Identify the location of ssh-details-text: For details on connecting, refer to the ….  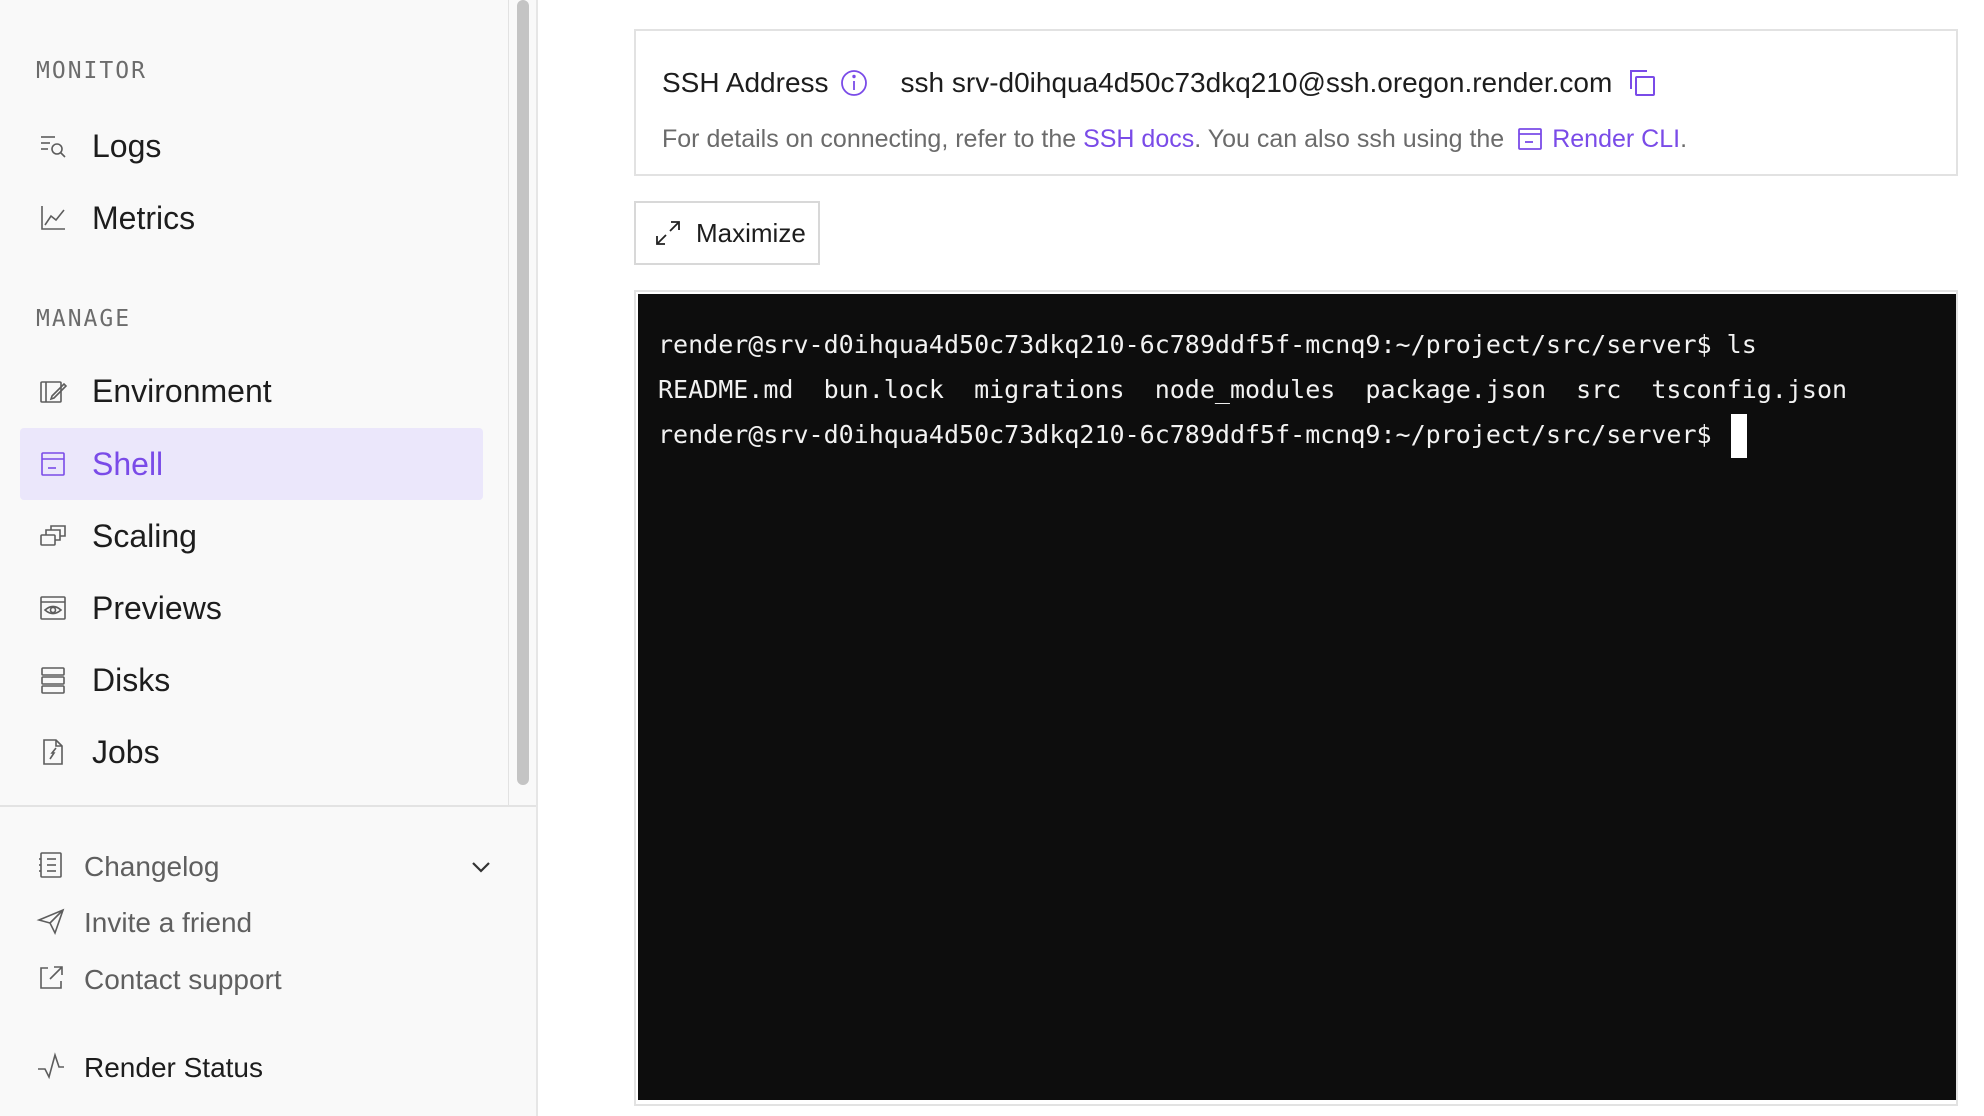
(1174, 139).